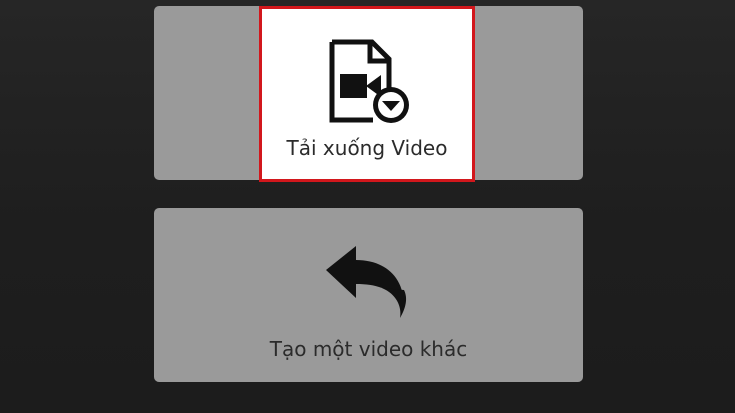 Image resolution: width=735 pixels, height=413 pixels. Describe the element at coordinates (367, 148) in the screenshot. I see `download-video-label: Tải xuống Video` at that location.